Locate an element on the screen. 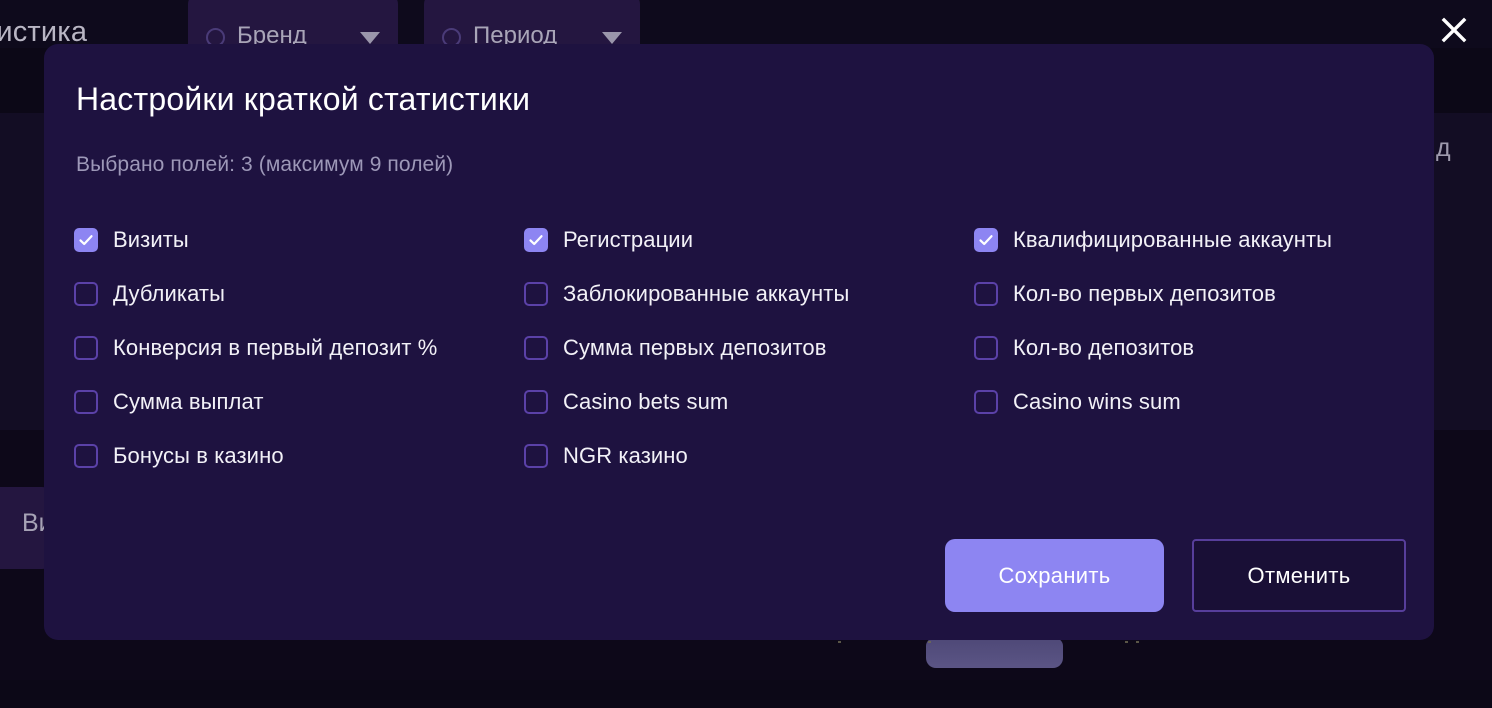  field-label: Конверсия в первый депозит % is located at coordinates (275, 348).